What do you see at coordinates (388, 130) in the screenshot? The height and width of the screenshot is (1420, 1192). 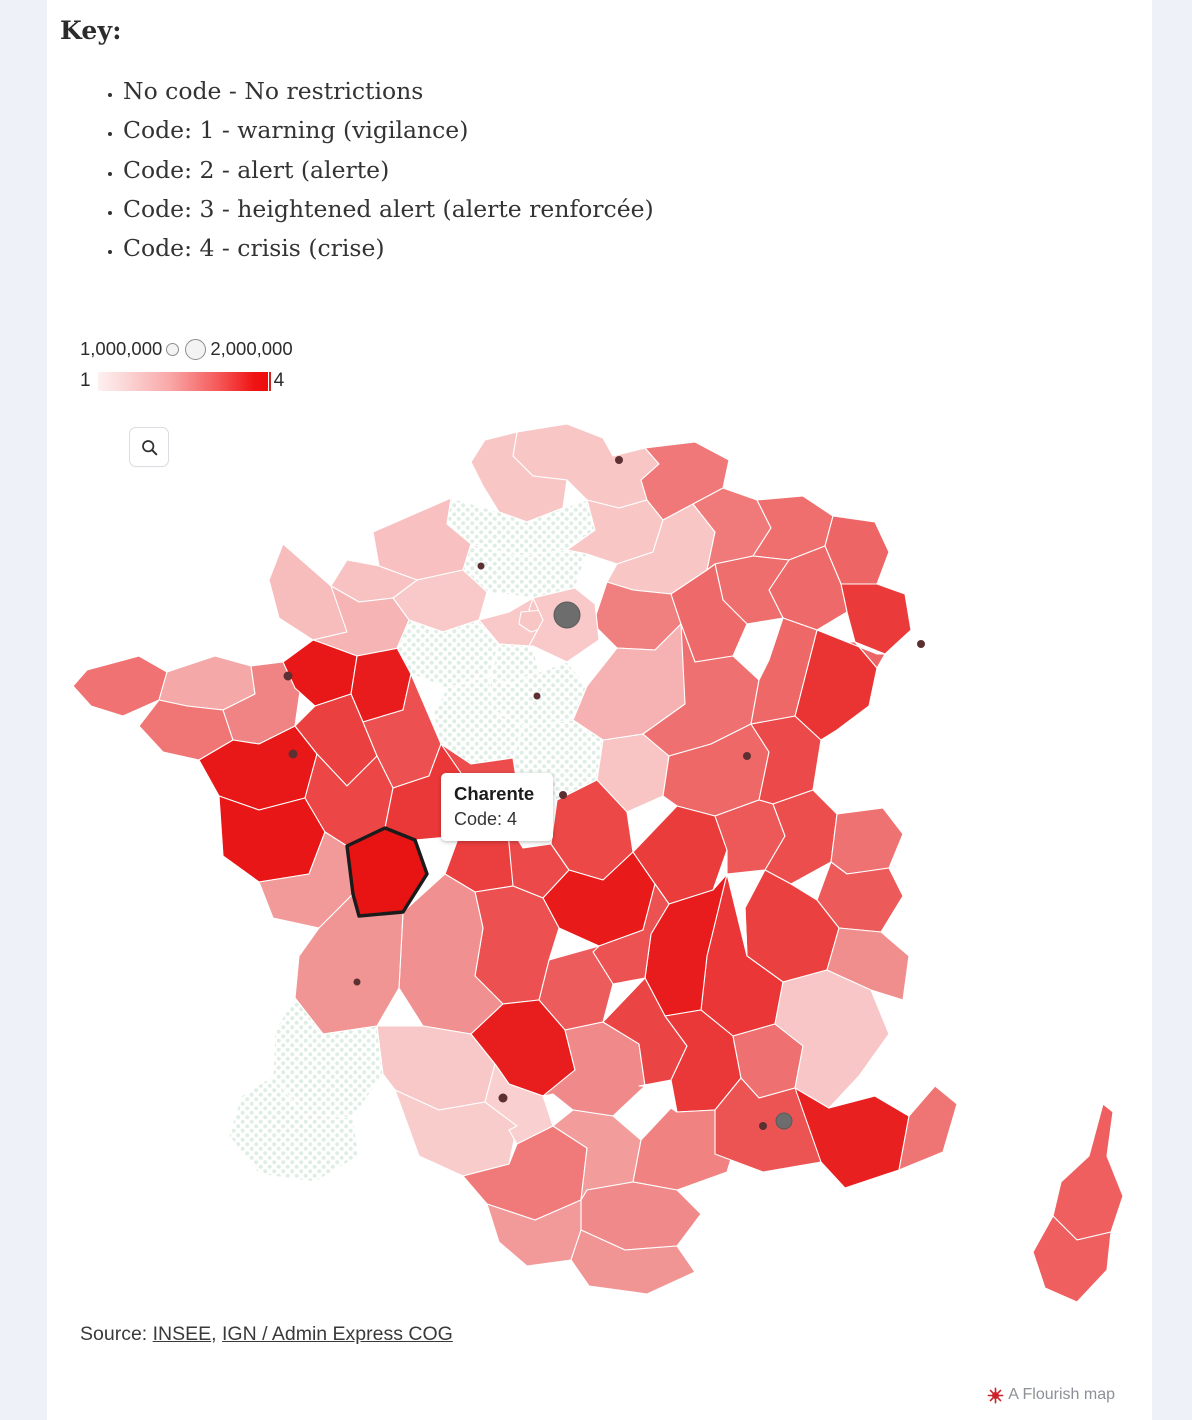 I see `key-item: Code: 1 - warning (vigilance)` at bounding box center [388, 130].